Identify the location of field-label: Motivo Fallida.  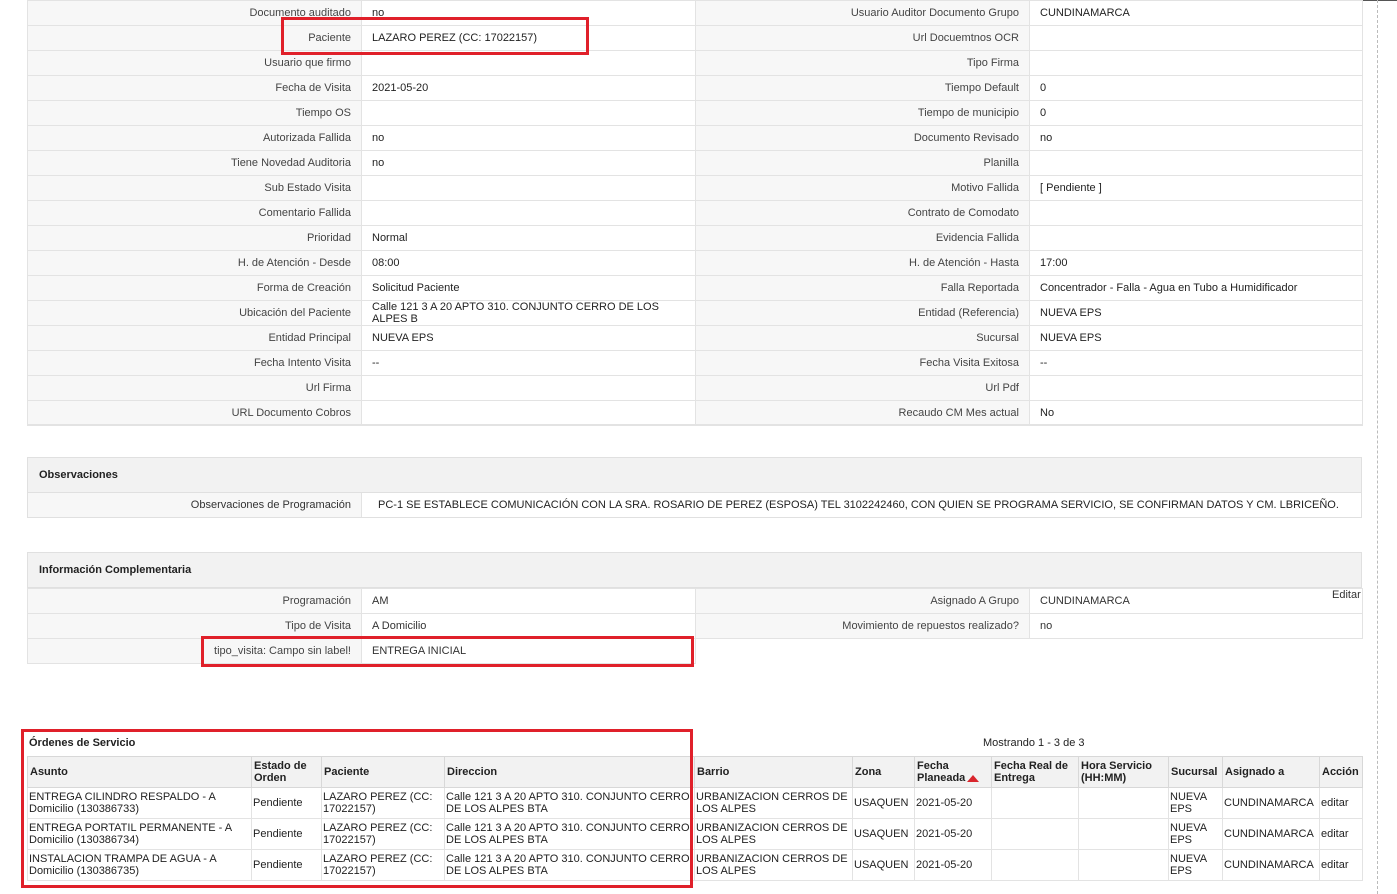
(862, 188).